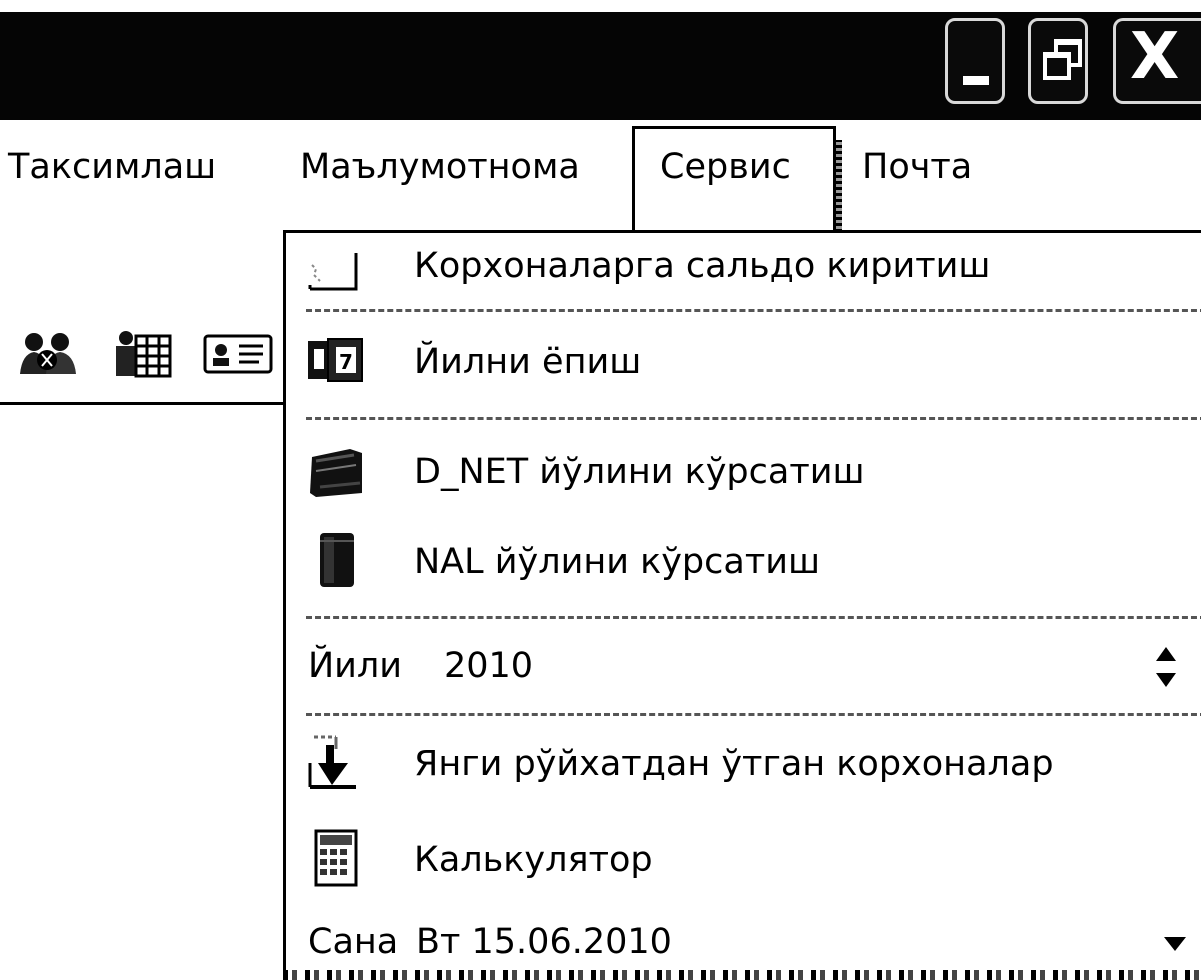 Image resolution: width=1201 pixels, height=980 pixels. I want to click on menu-item-calculator: Калькулятор, so click(743, 859).